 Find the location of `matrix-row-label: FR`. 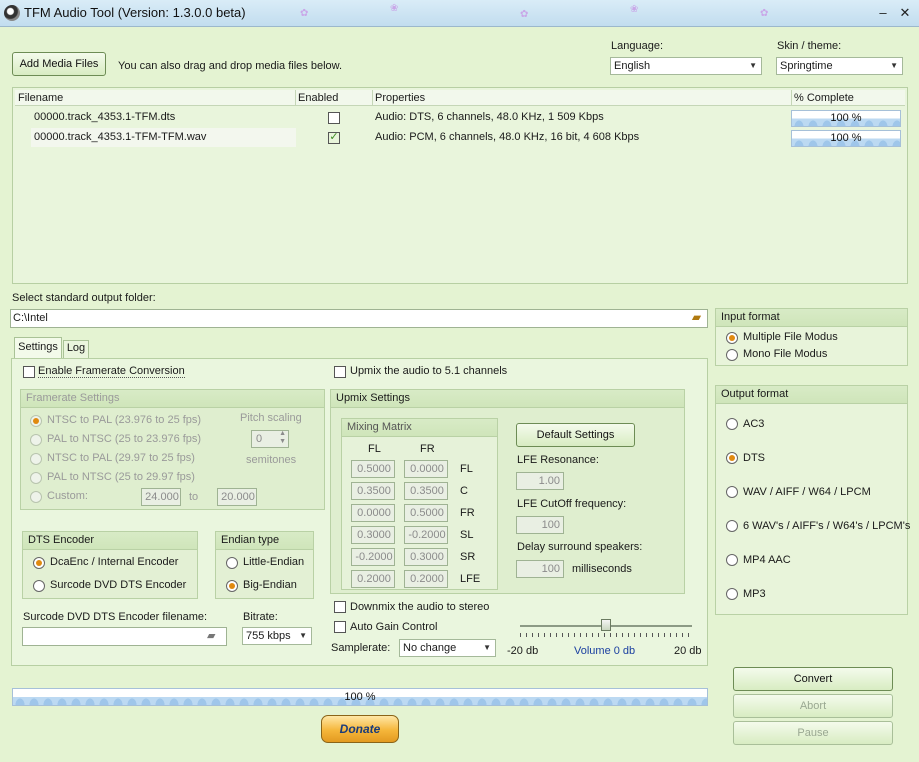

matrix-row-label: FR is located at coordinates (467, 513).